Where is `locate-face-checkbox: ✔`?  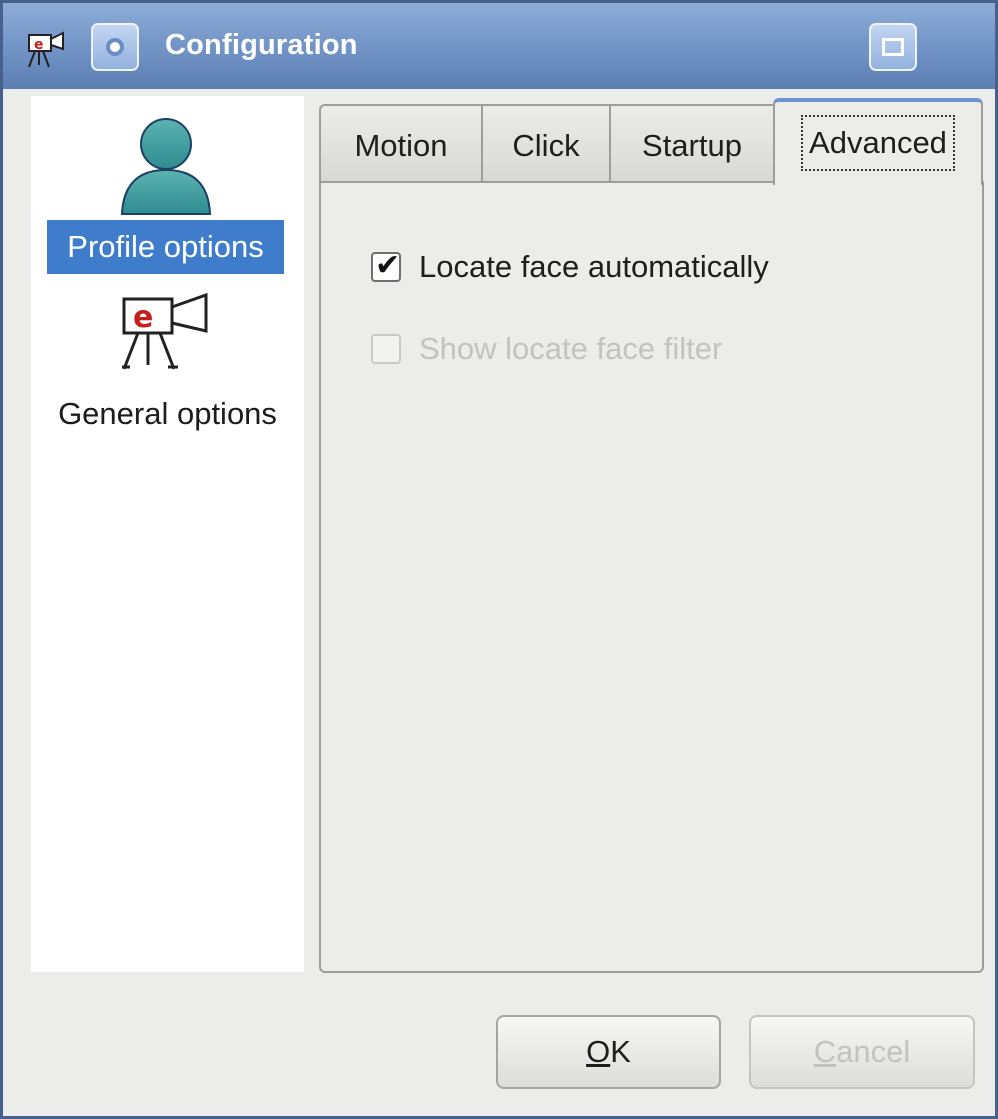 locate-face-checkbox: ✔ is located at coordinates (386, 265).